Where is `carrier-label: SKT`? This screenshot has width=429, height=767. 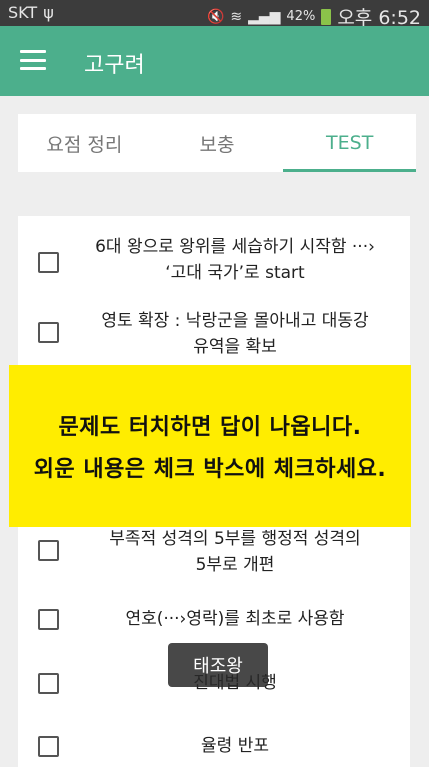 carrier-label: SKT is located at coordinates (23, 12).